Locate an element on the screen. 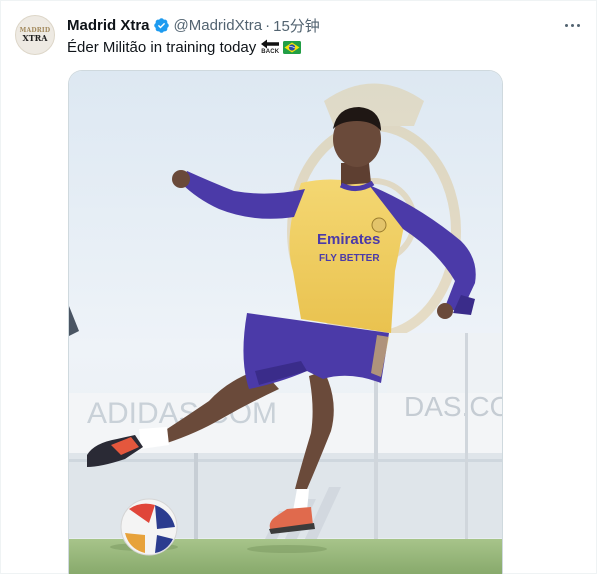 The image size is (597, 574). verified-badge-icon is located at coordinates (161, 25).